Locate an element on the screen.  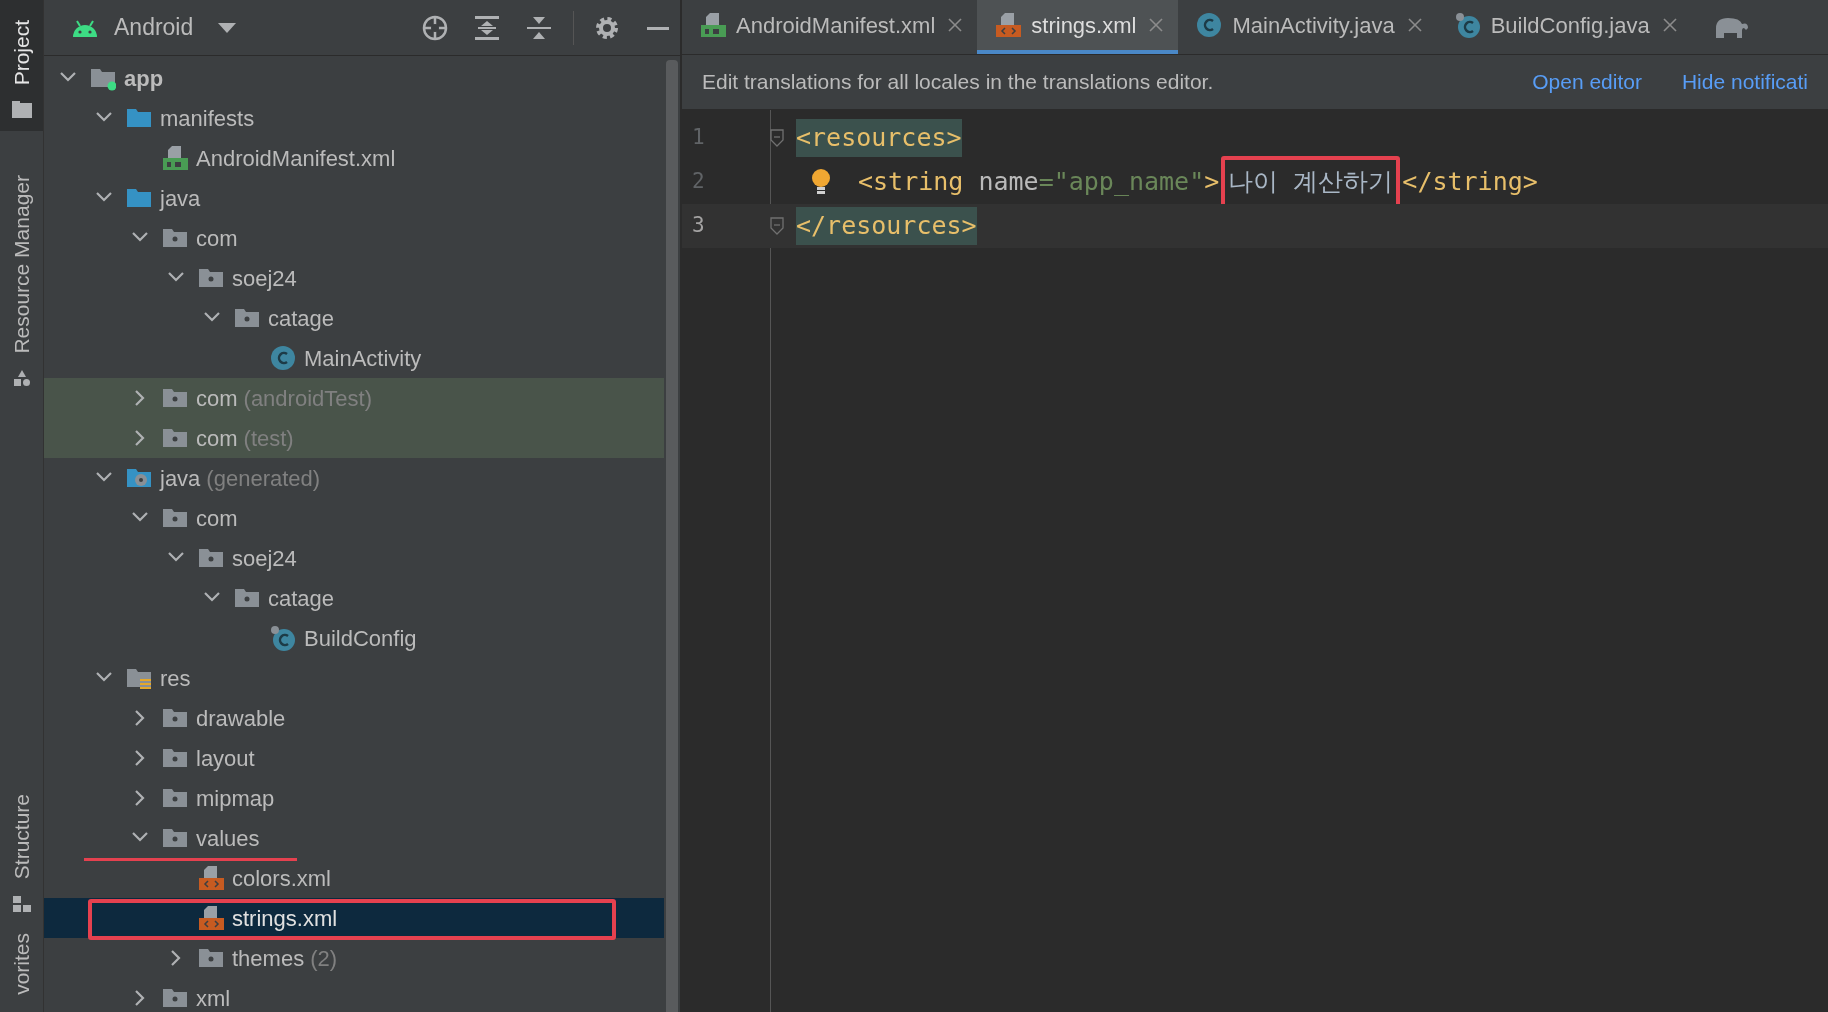
tool-window-tab: vorites is located at coordinates (21, 967).